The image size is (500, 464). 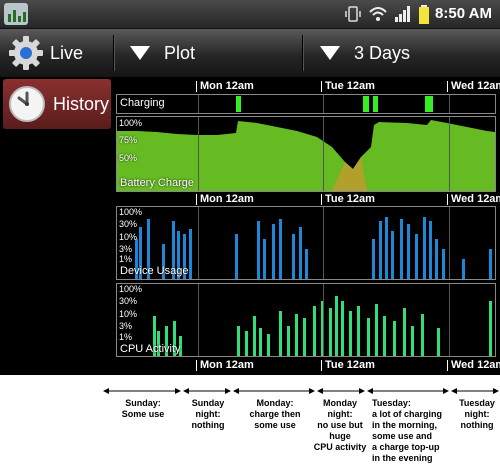 What do you see at coordinates (131, 123) in the screenshot?
I see `battery-tick-100: 100%` at bounding box center [131, 123].